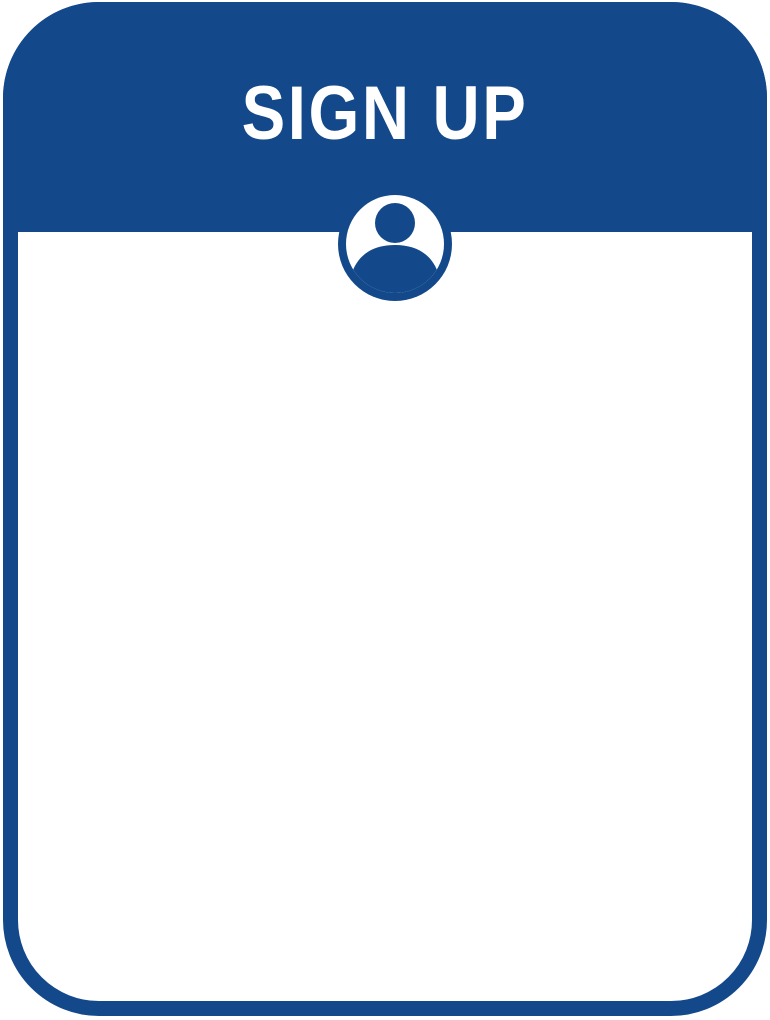 The width and height of the screenshot is (770, 1020). I want to click on user-avatar-icon, so click(395, 244).